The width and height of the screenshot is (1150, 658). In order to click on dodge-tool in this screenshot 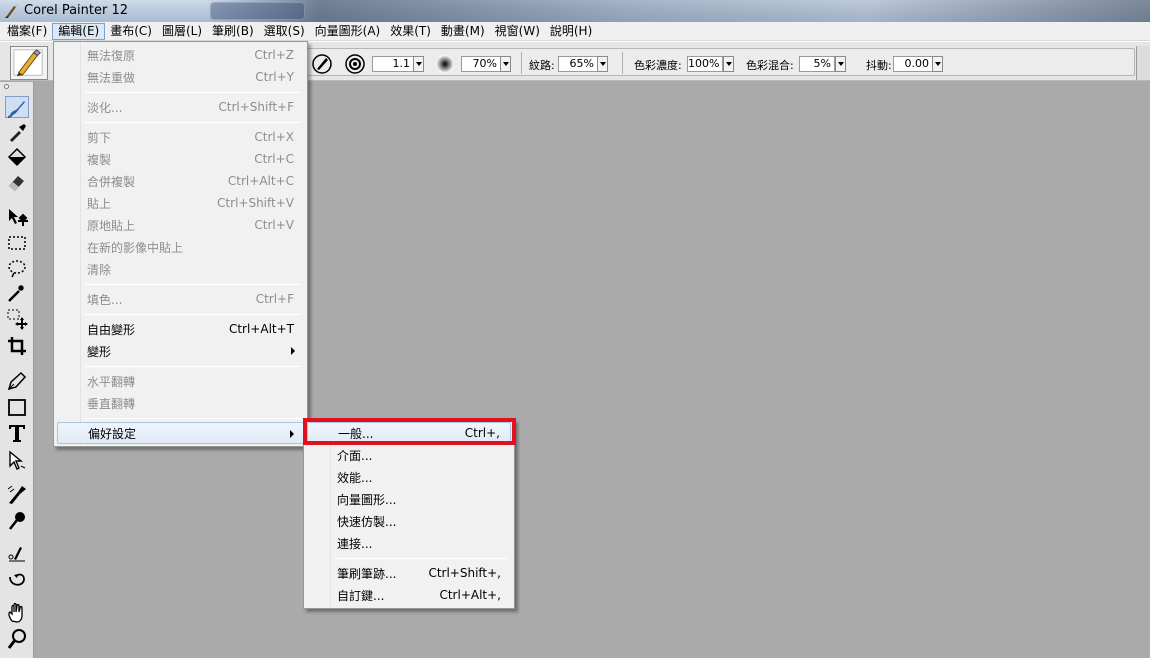, I will do `click(17, 554)`.